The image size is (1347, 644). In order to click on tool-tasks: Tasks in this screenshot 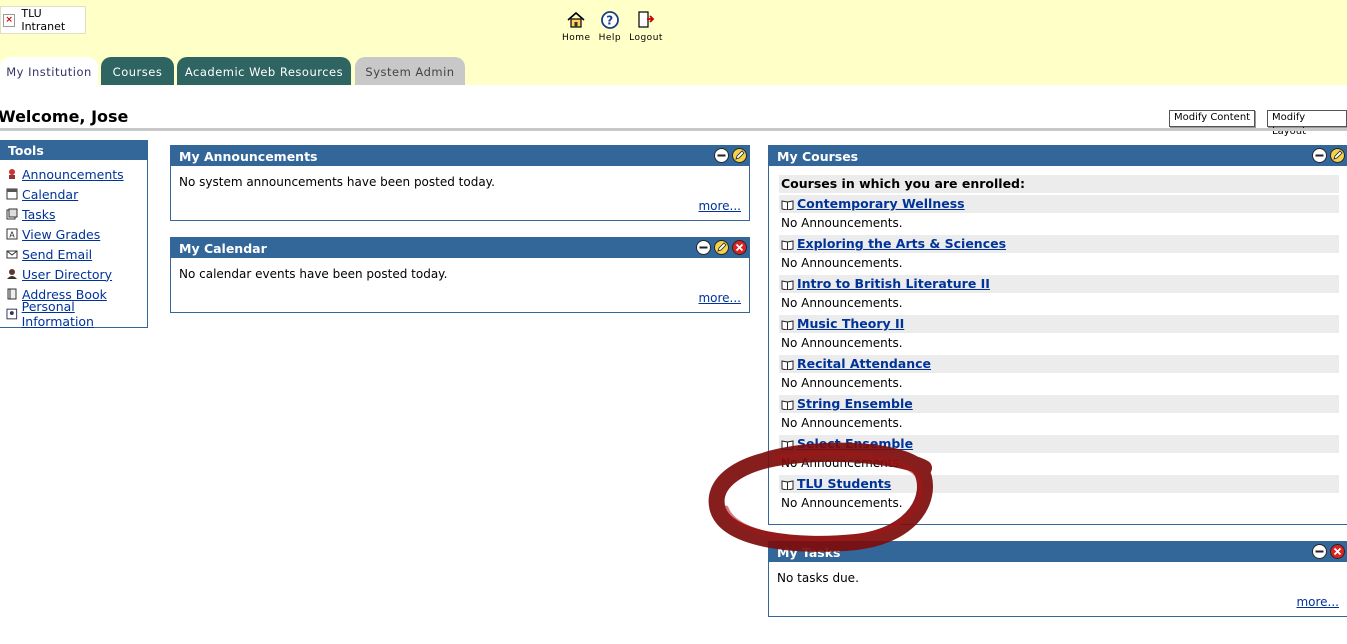, I will do `click(73, 214)`.